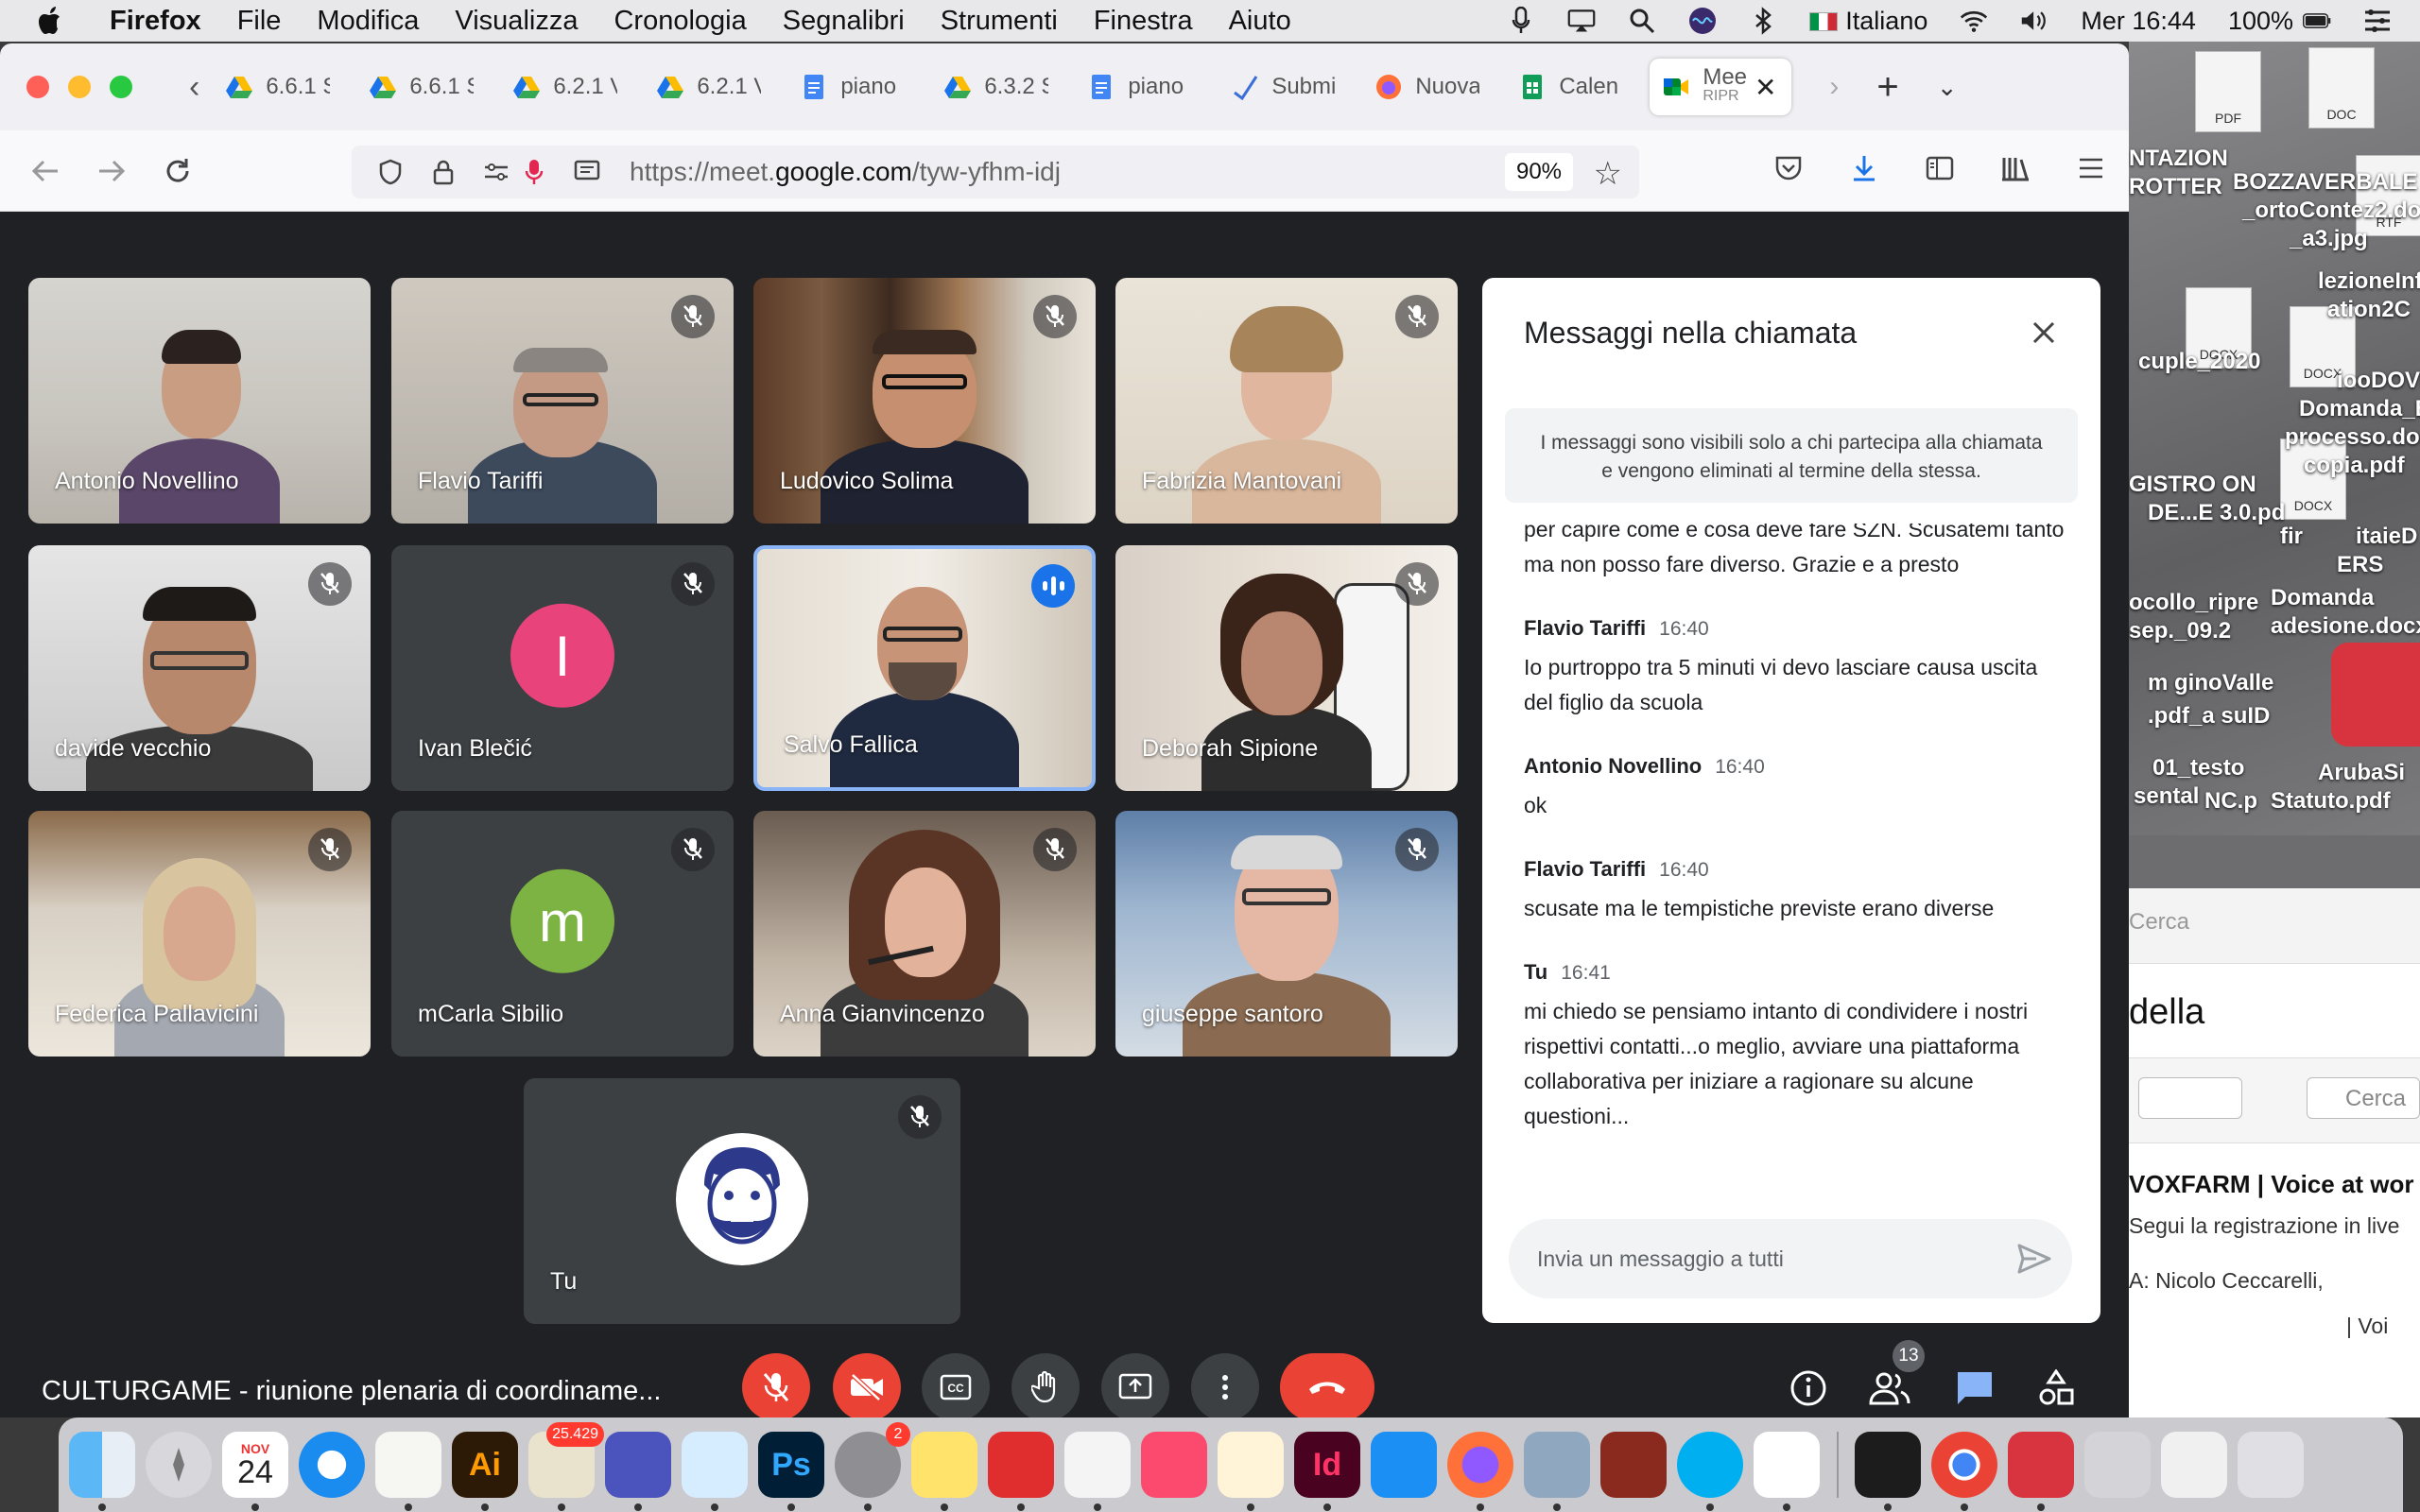 This screenshot has height=1512, width=2420. What do you see at coordinates (2378, 381) in the screenshot?
I see `desktop-file-label: iooDOVE` at bounding box center [2378, 381].